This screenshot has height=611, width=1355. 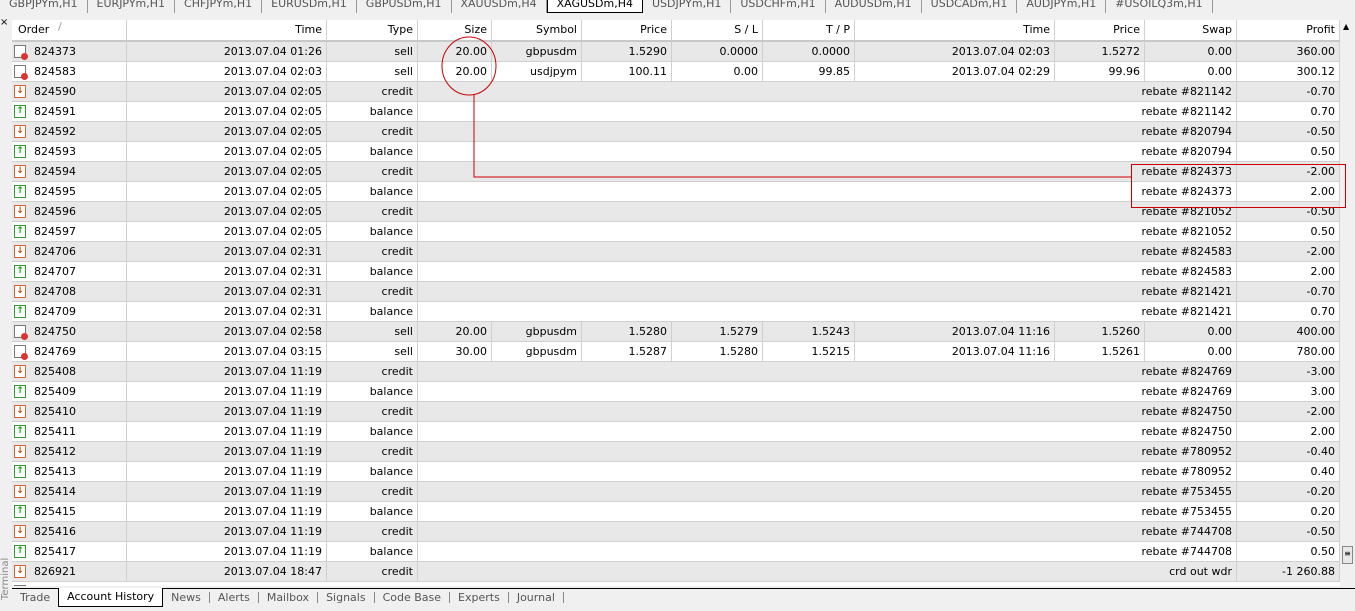 What do you see at coordinates (627, 30) in the screenshot?
I see `column-header-price: Price` at bounding box center [627, 30].